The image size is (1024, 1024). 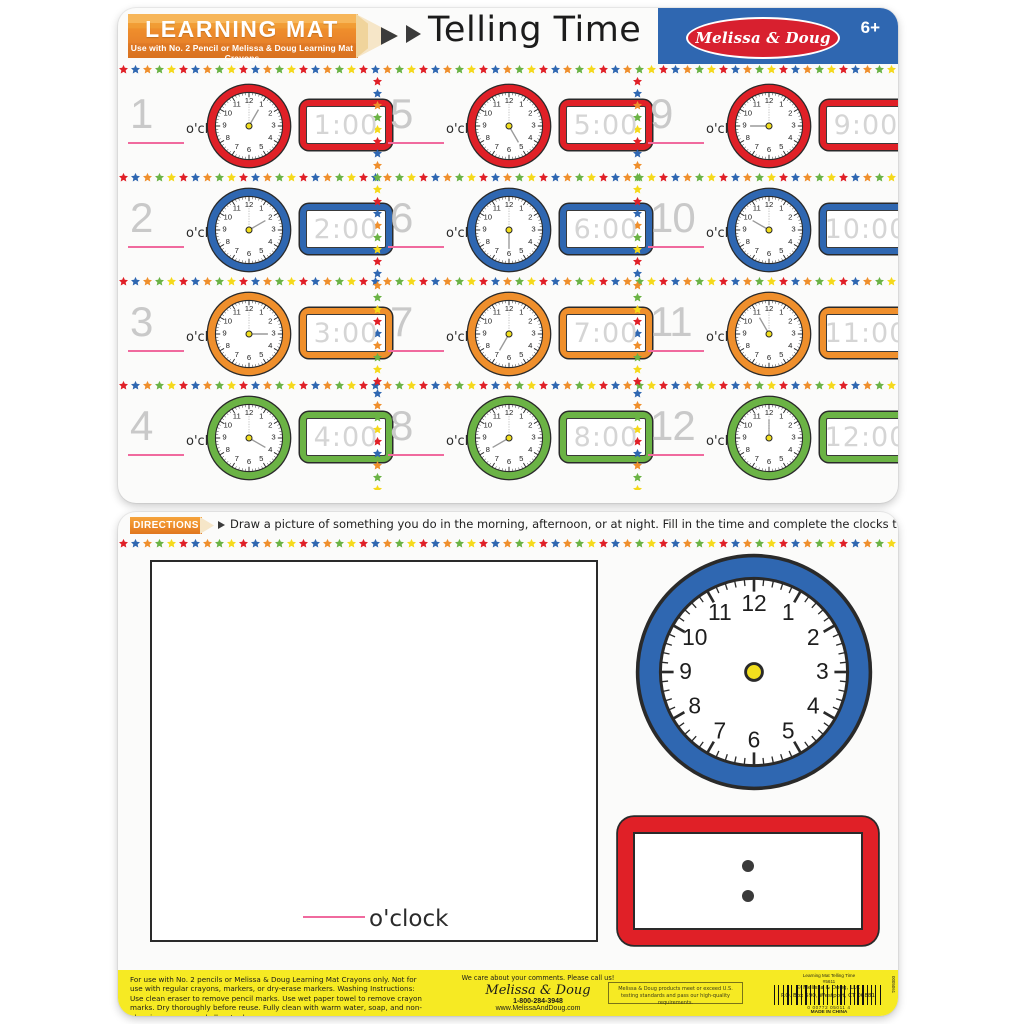 I want to click on trace-number: 10, so click(x=673, y=218).